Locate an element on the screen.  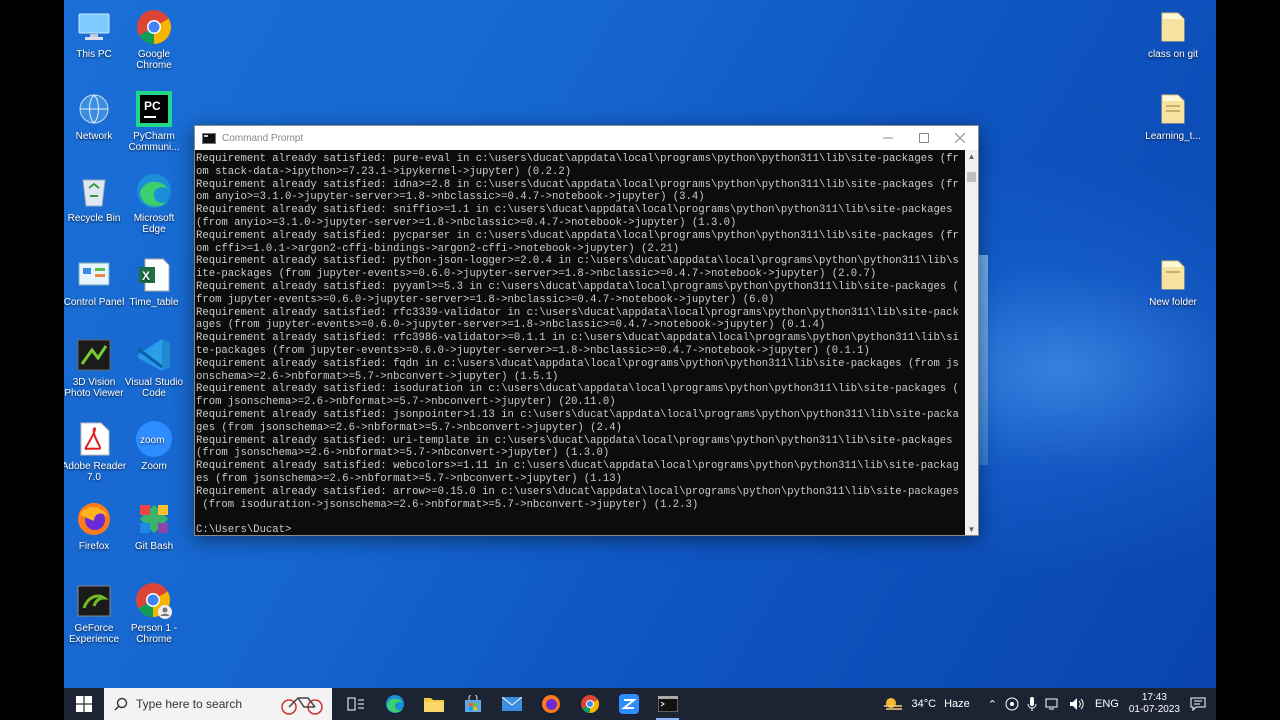
desktop-icon-vscode: Visual Studio Code is located at coordinates (154, 367).